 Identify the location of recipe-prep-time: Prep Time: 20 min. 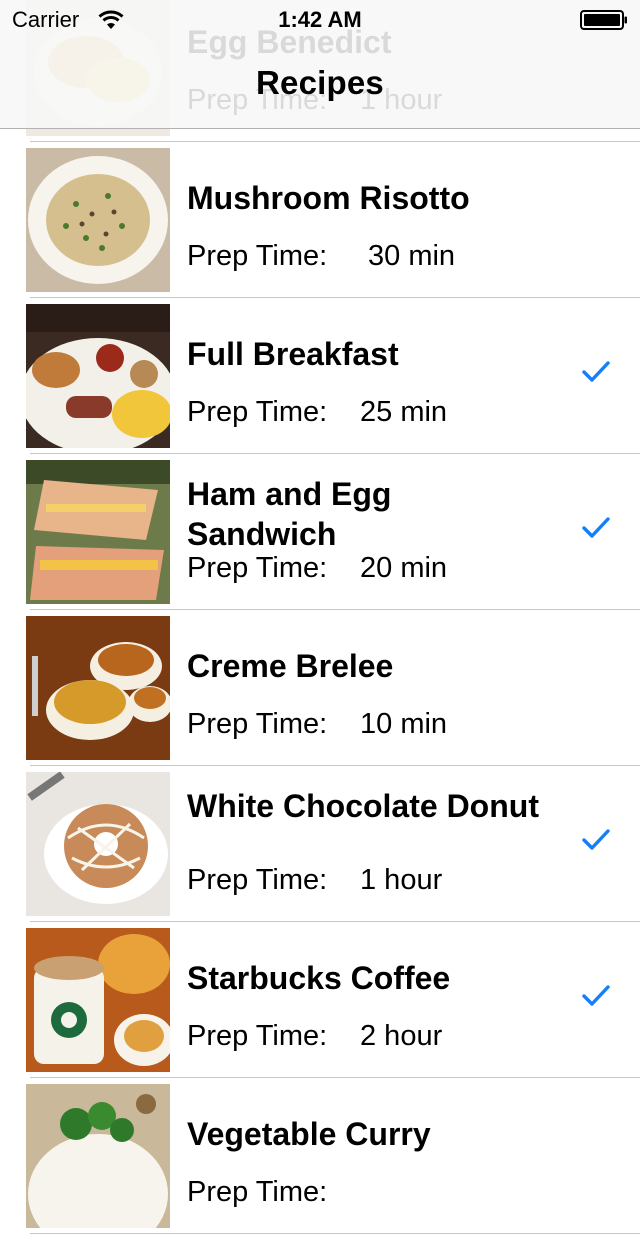
(317, 568).